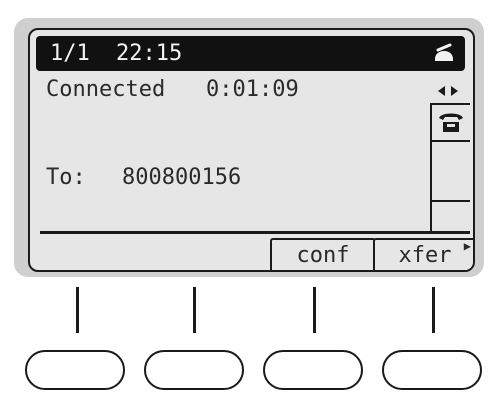 The height and width of the screenshot is (397, 491). I want to click on softkey-conf-label: conf, so click(323, 255).